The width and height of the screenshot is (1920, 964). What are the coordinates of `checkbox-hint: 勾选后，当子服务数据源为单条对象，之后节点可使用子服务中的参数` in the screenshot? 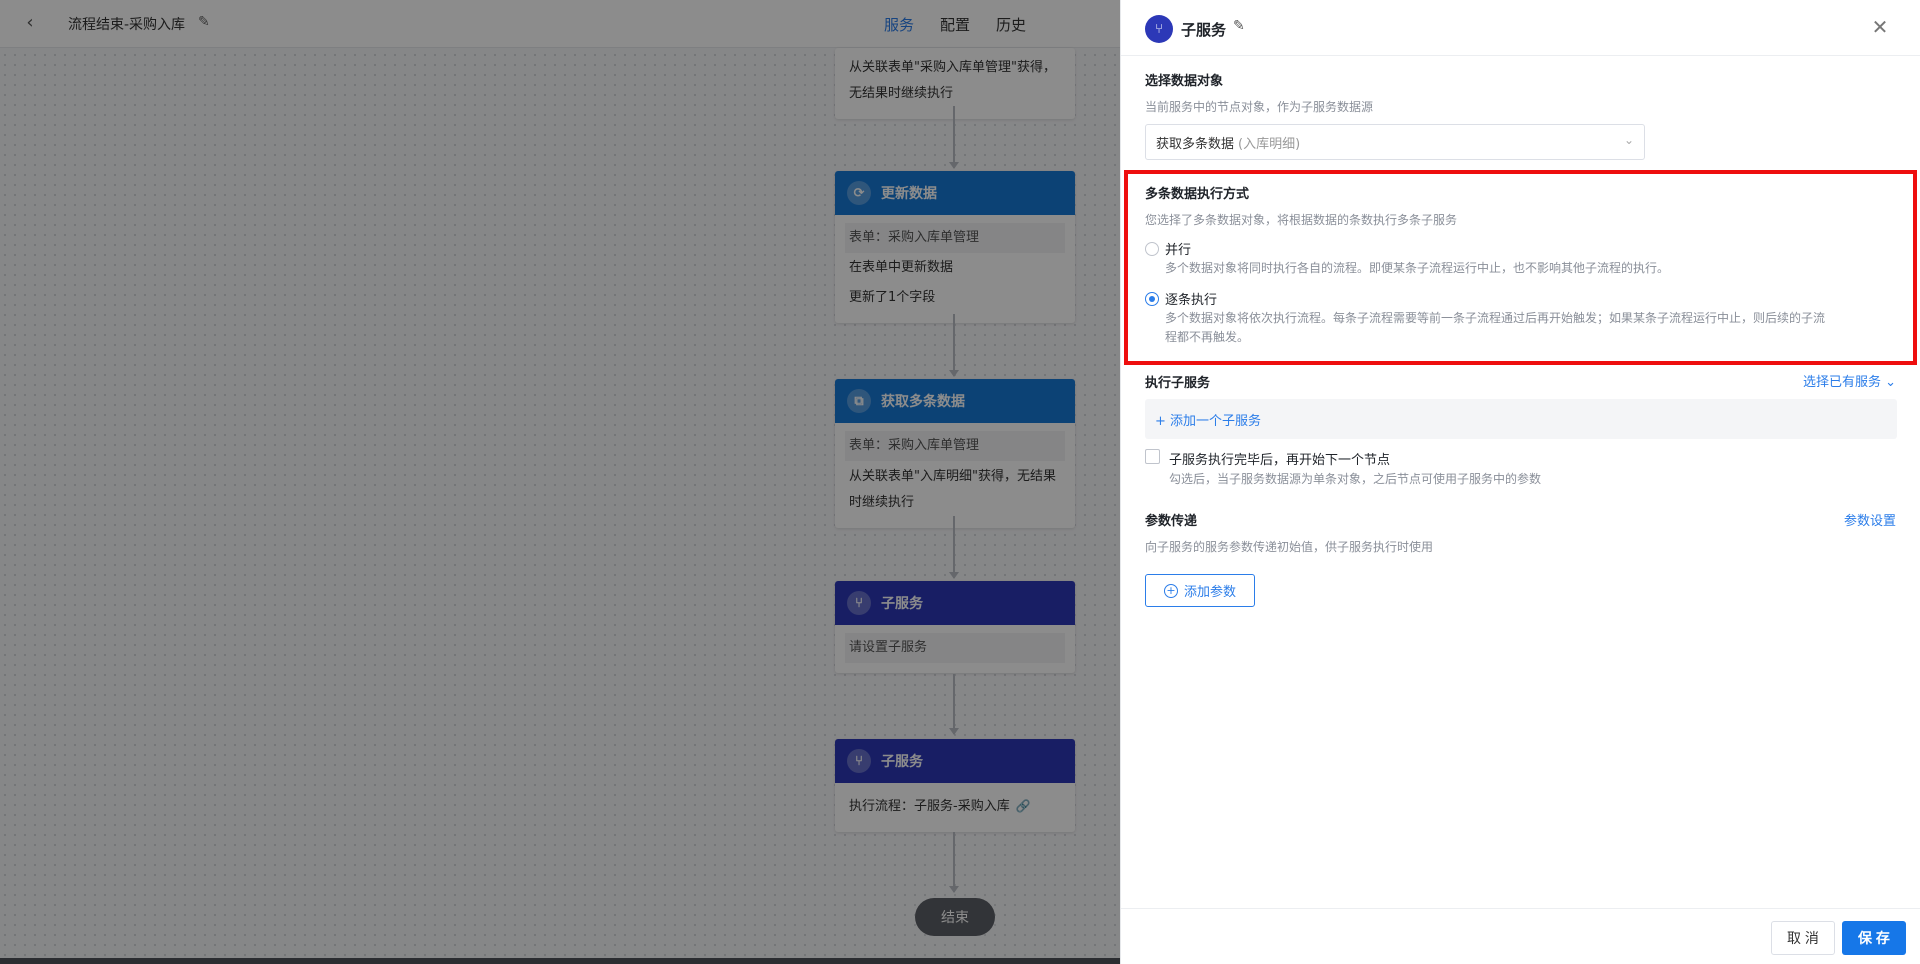 It's located at (1355, 479).